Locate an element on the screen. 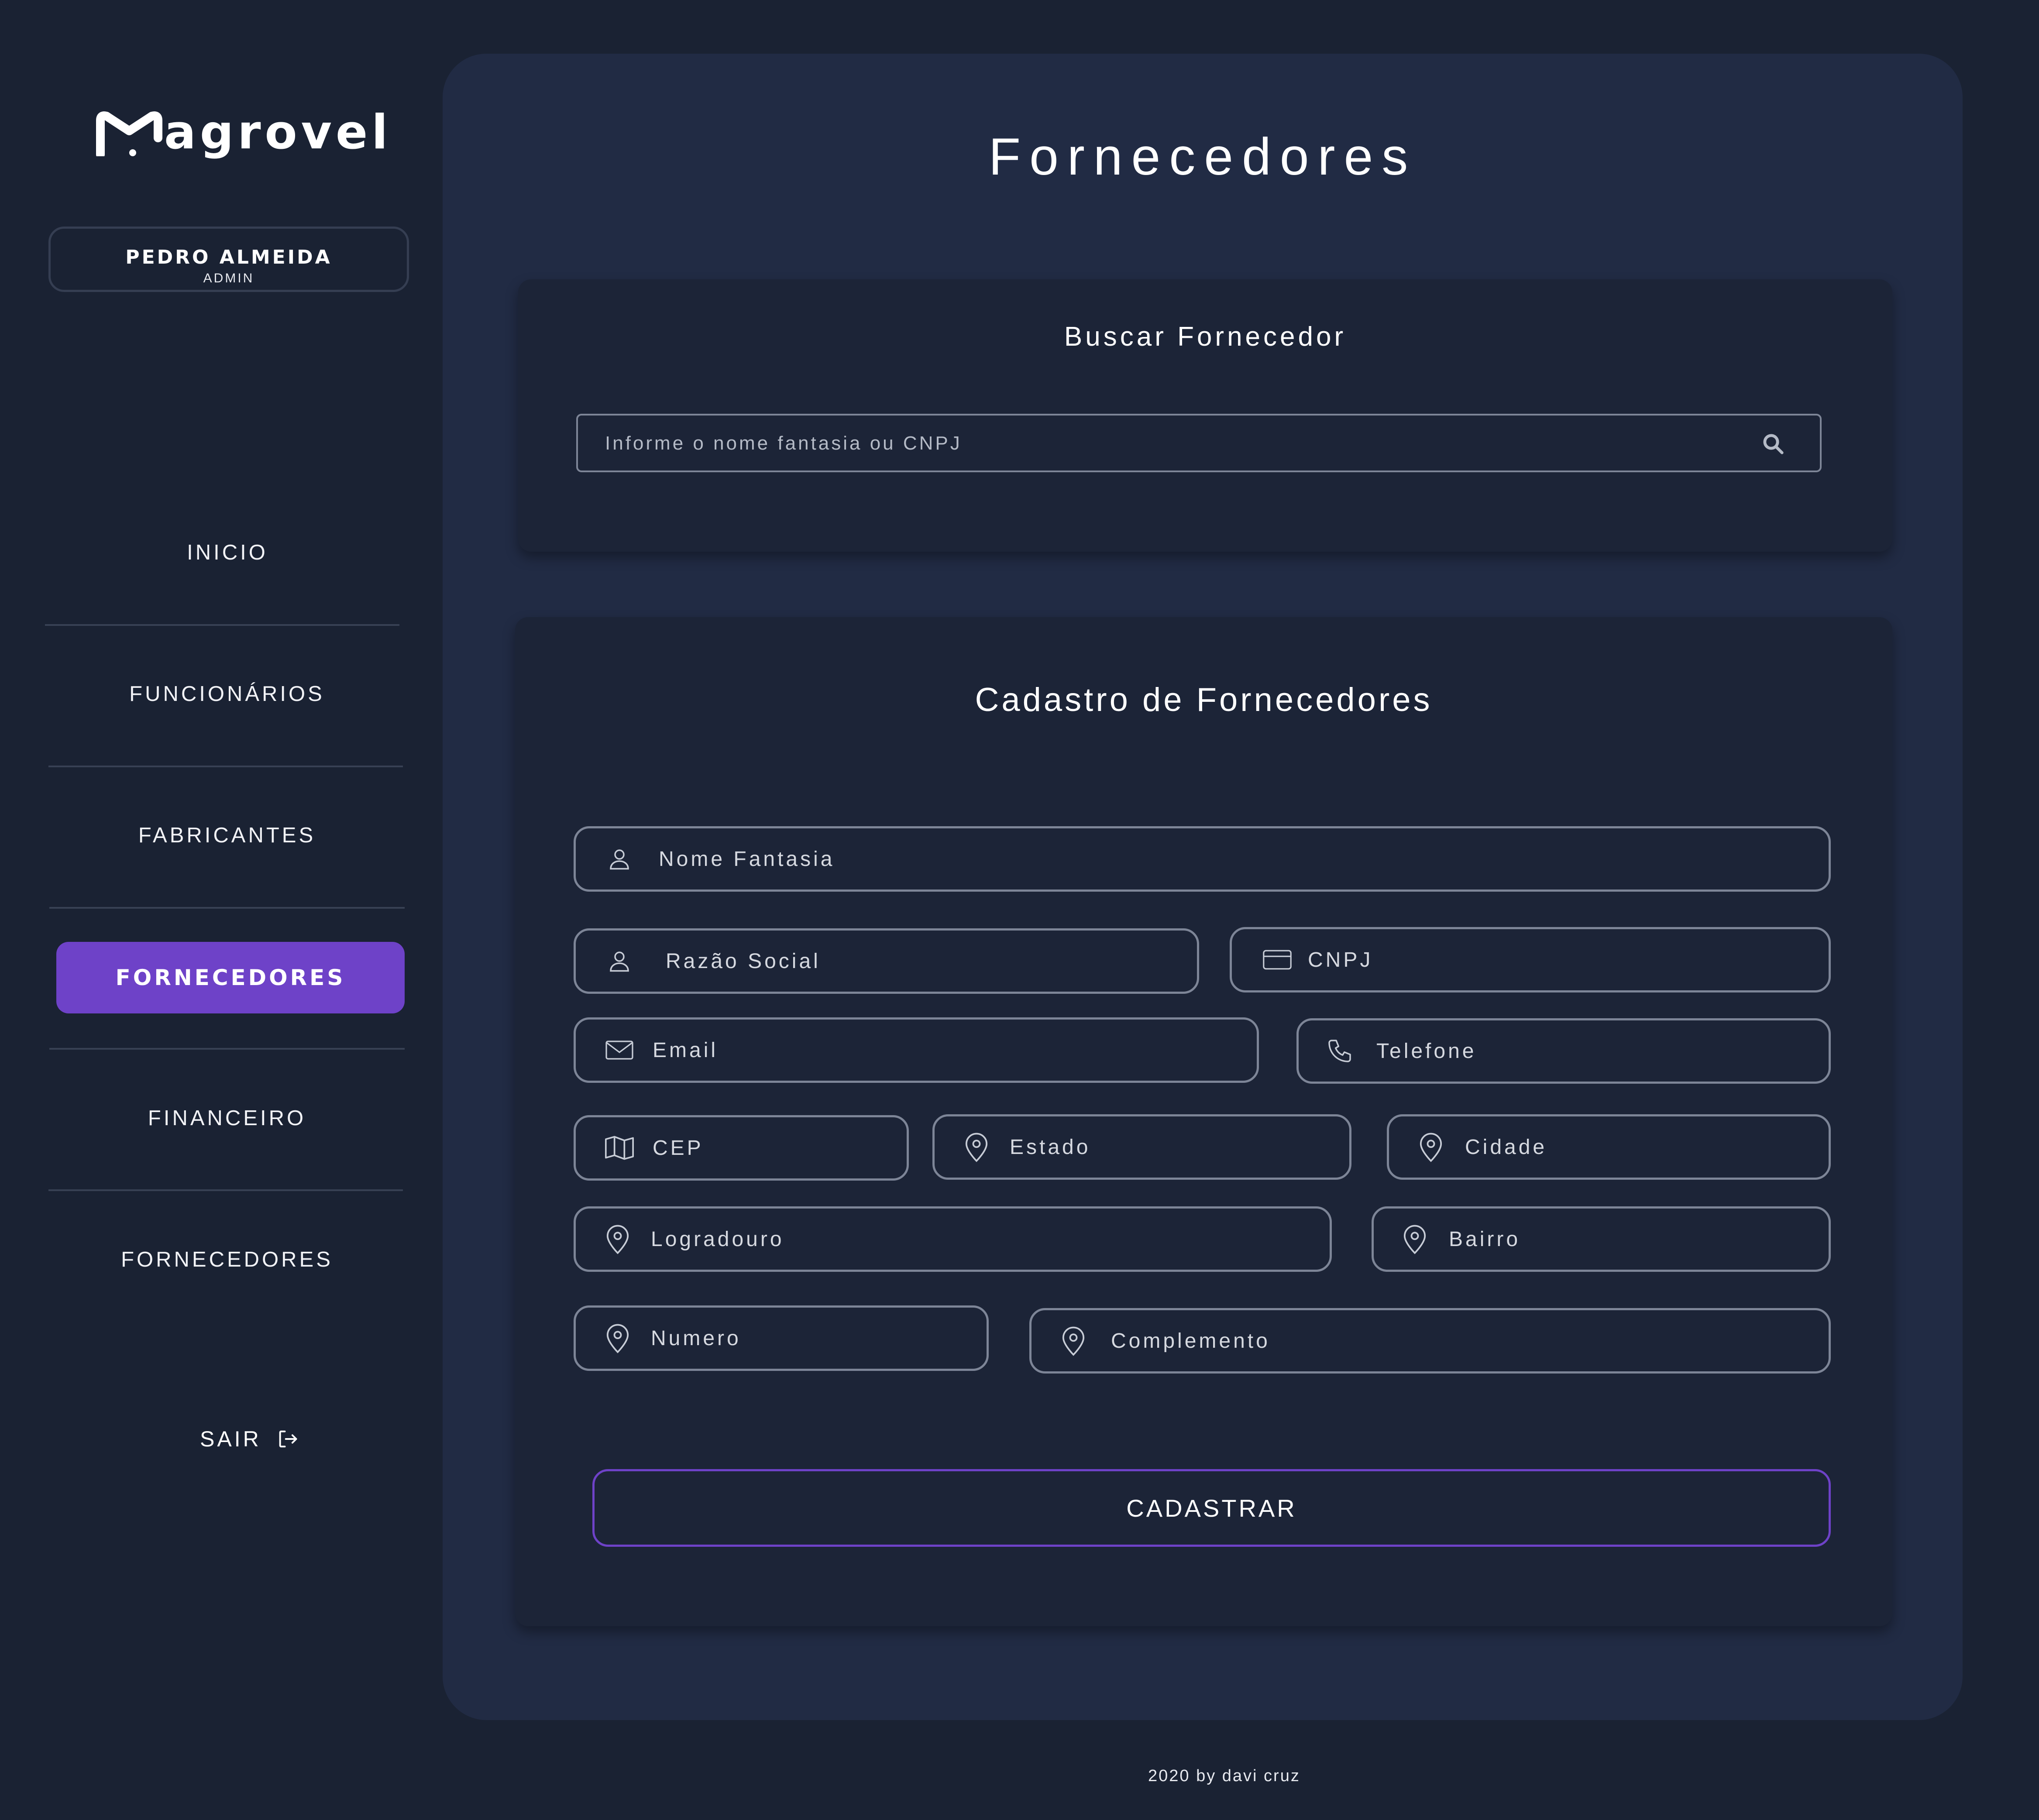 Image resolution: width=2039 pixels, height=1820 pixels. estado-field is located at coordinates (1141, 1147).